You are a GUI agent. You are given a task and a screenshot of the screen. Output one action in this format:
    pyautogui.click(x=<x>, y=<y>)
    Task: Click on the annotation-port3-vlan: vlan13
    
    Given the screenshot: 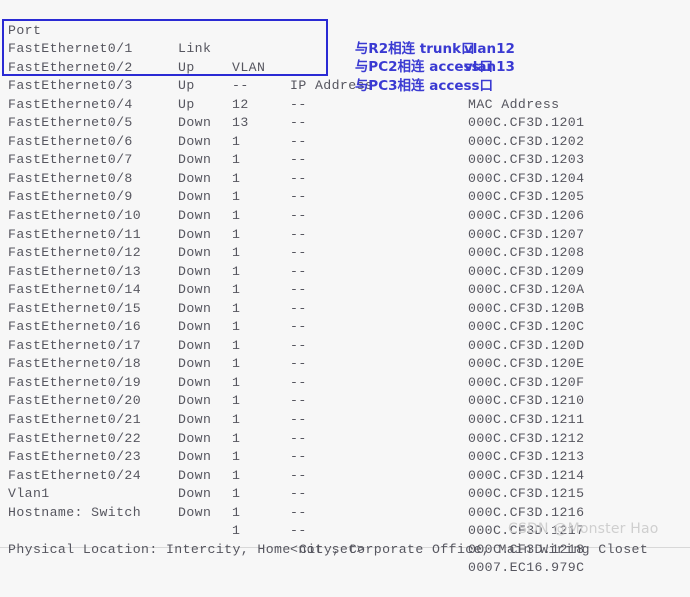 What is the action you would take?
    pyautogui.click(x=489, y=67)
    